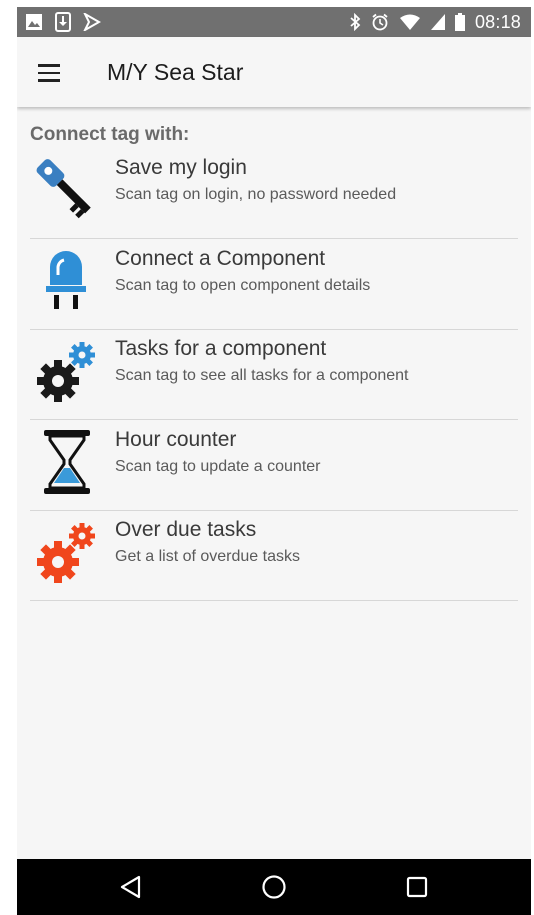 The height and width of the screenshot is (915, 534). Describe the element at coordinates (186, 529) in the screenshot. I see `item-title: Over due tasks` at that location.